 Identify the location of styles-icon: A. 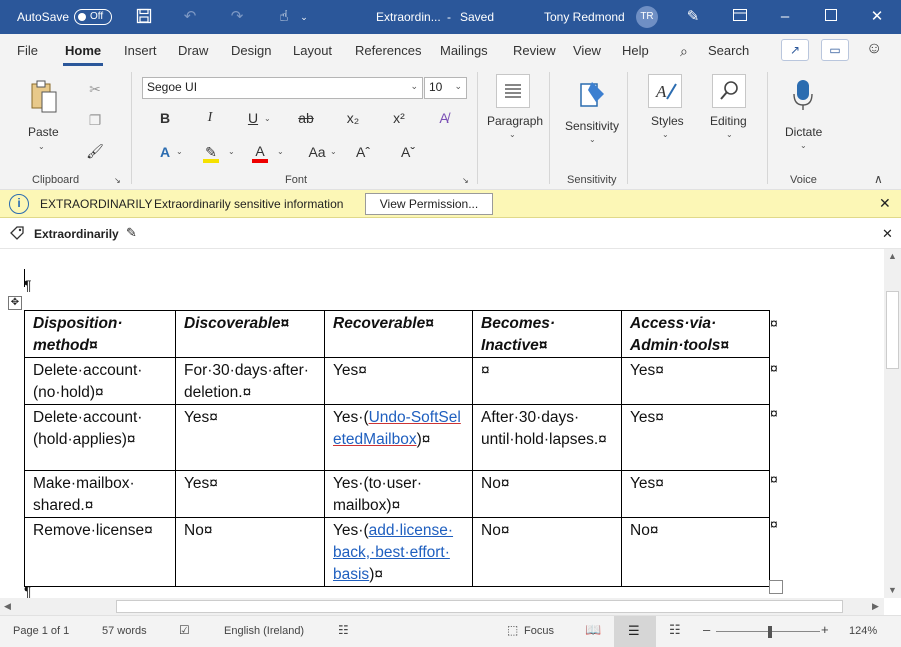
(665, 91).